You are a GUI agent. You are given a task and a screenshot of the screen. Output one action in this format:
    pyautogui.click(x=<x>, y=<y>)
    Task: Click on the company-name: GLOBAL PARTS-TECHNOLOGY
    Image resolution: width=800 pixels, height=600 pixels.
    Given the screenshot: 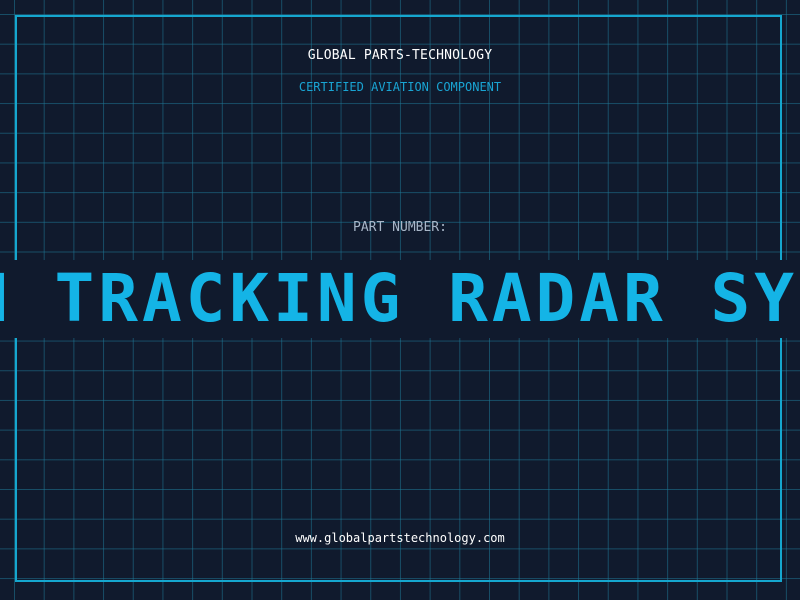 What is the action you would take?
    pyautogui.click(x=400, y=55)
    